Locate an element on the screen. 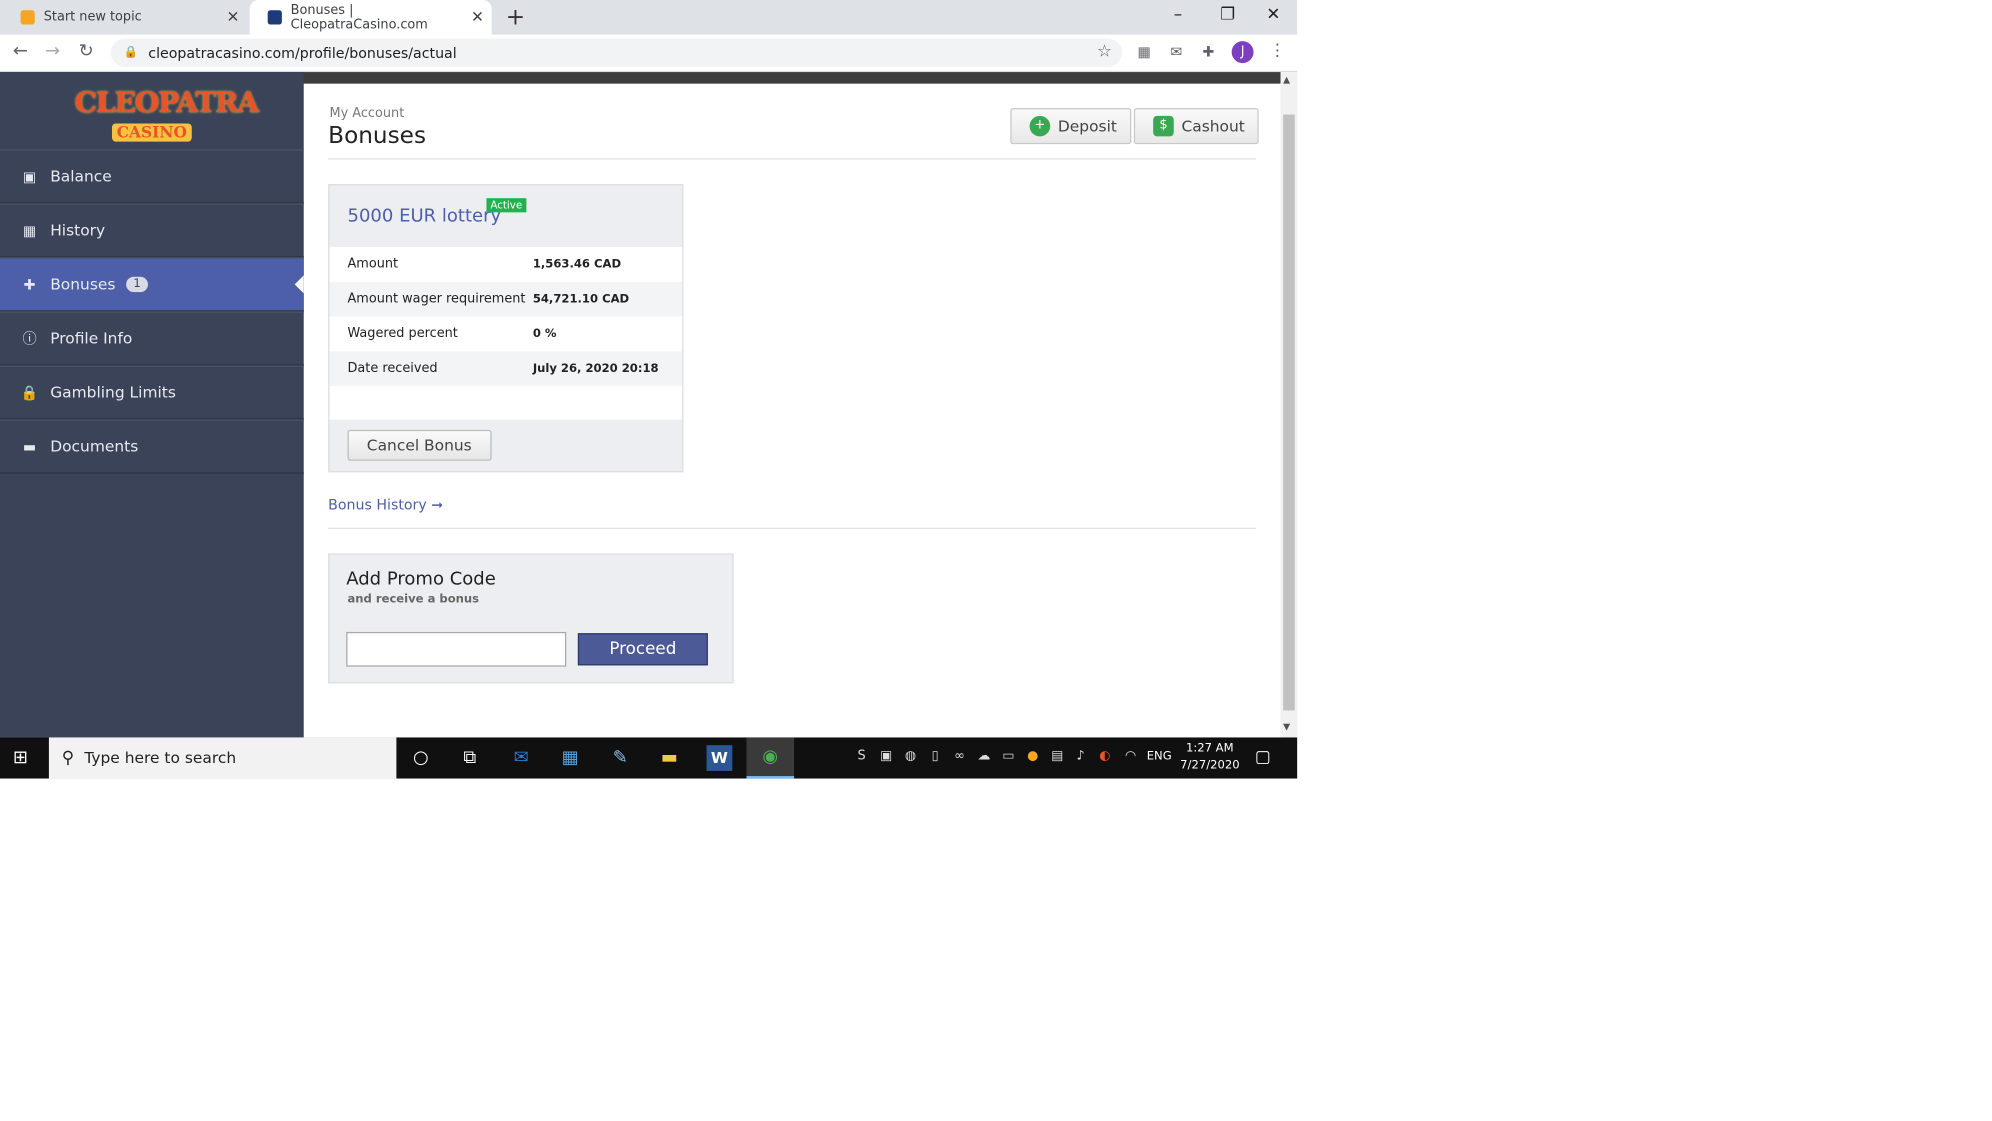 Image resolution: width=1992 pixels, height=1121 pixels. back-arrow-icon: ← is located at coordinates (20, 51).